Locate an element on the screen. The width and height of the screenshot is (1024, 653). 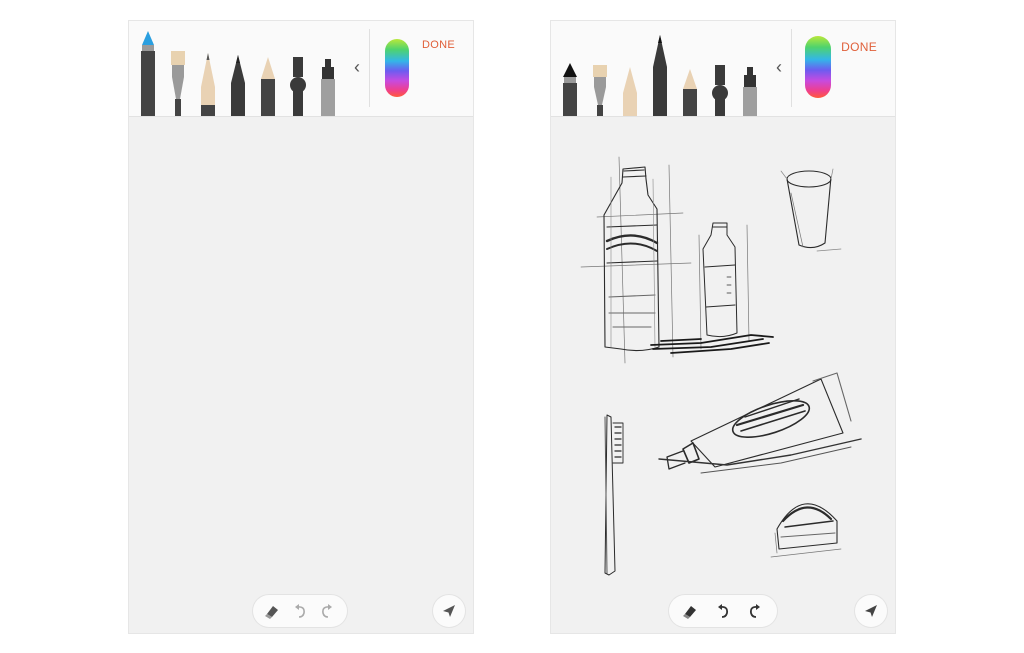
small-bottle-sketch is located at coordinates (720, 280).